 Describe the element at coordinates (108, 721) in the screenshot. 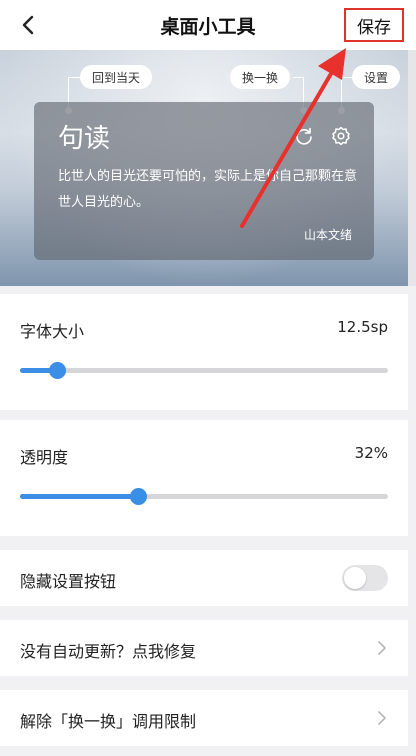

I see `unlock-change-limit-label: 解除「换一换」调用限制` at that location.